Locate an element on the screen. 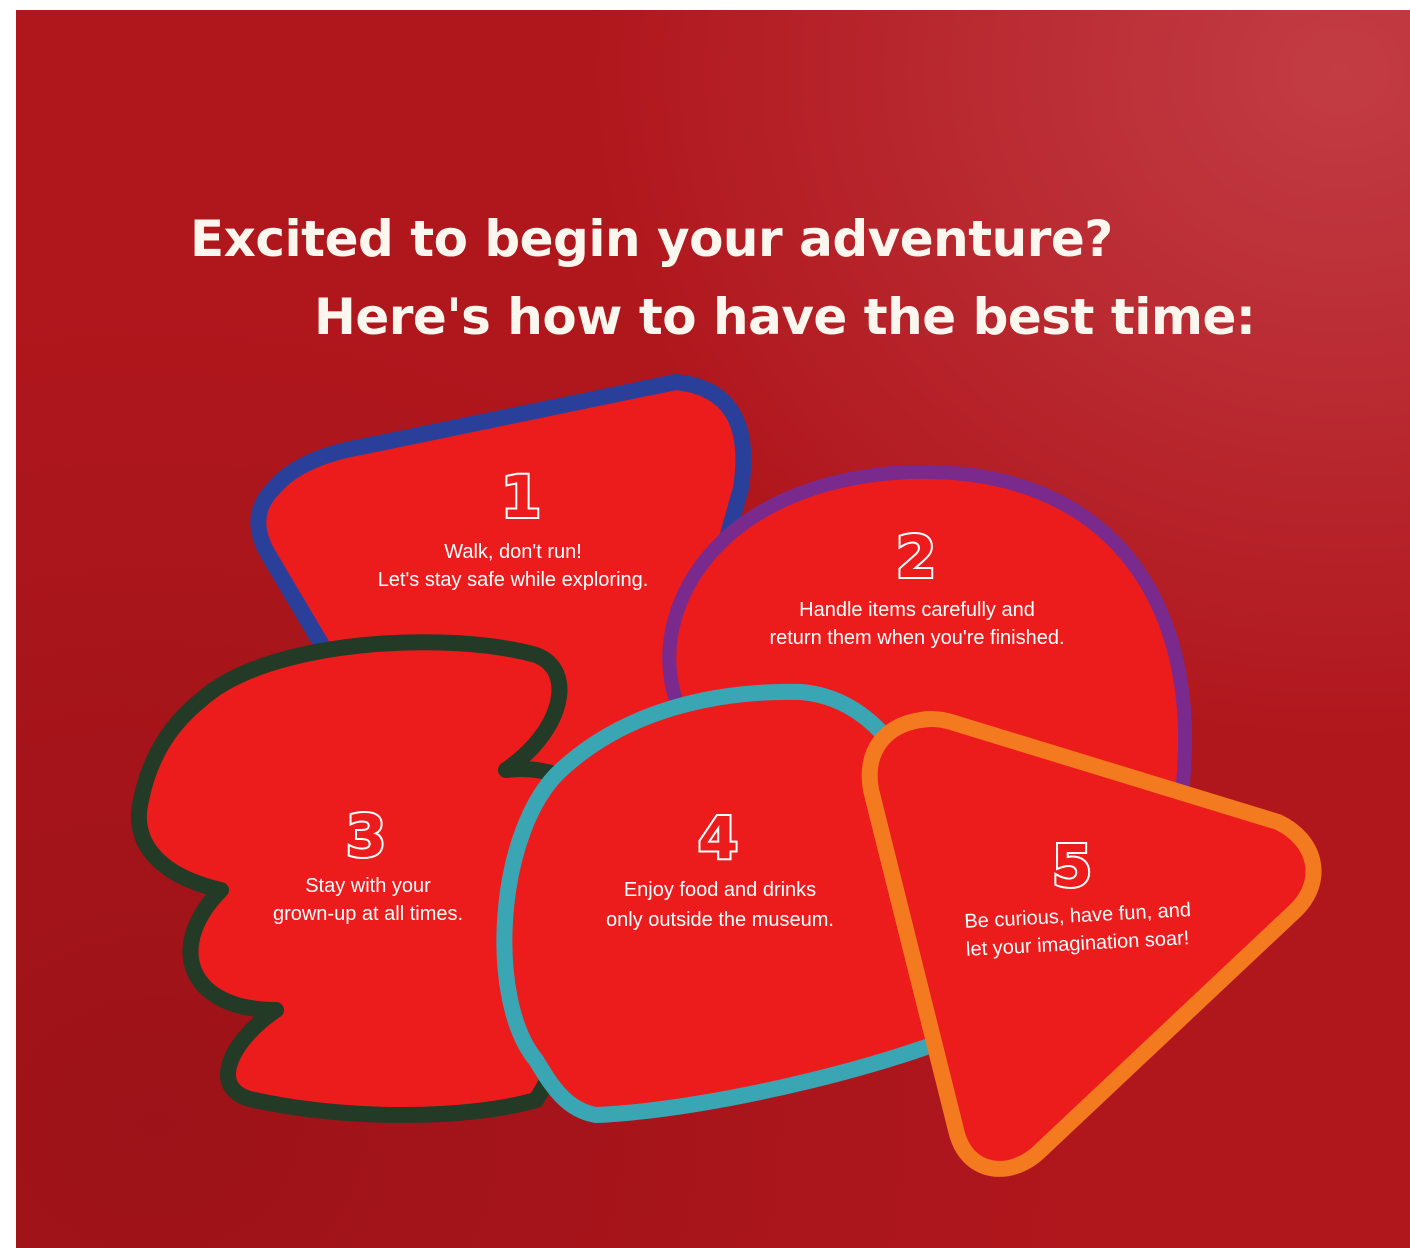 The width and height of the screenshot is (1410, 1248). rule-4-text-line-2: only outside the museum. is located at coordinates (720, 920).